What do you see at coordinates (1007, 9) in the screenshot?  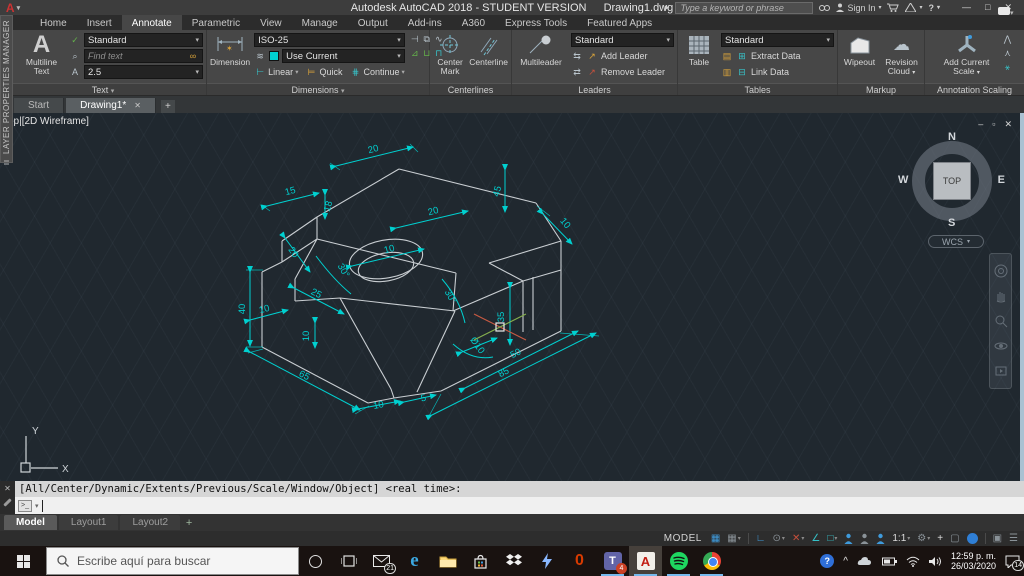 I see `ribbon-collapse-button: ▾` at bounding box center [1007, 9].